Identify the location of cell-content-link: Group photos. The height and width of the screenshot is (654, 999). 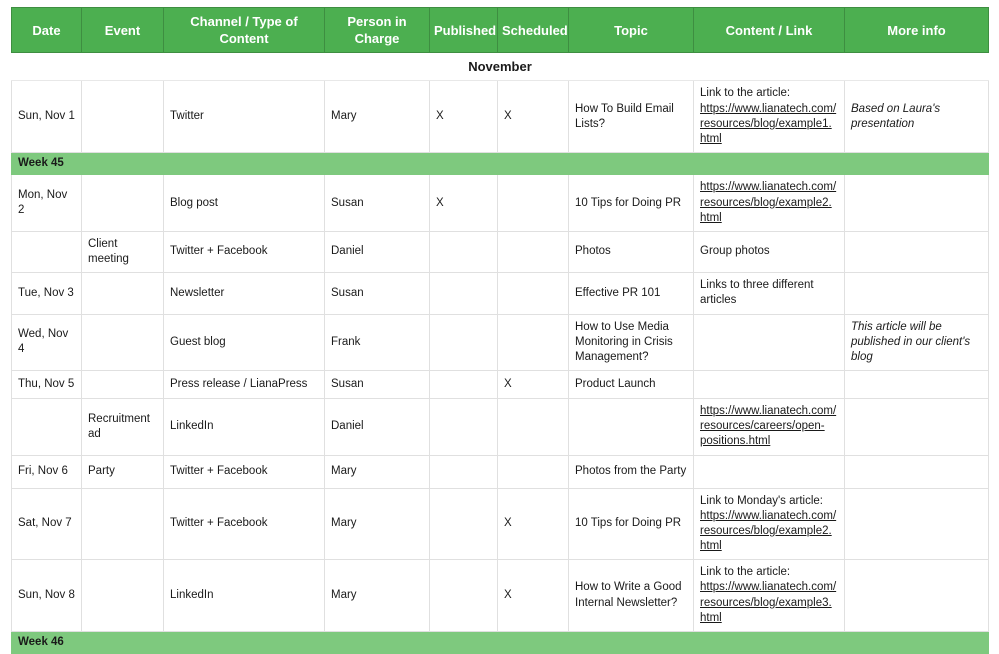
(769, 252).